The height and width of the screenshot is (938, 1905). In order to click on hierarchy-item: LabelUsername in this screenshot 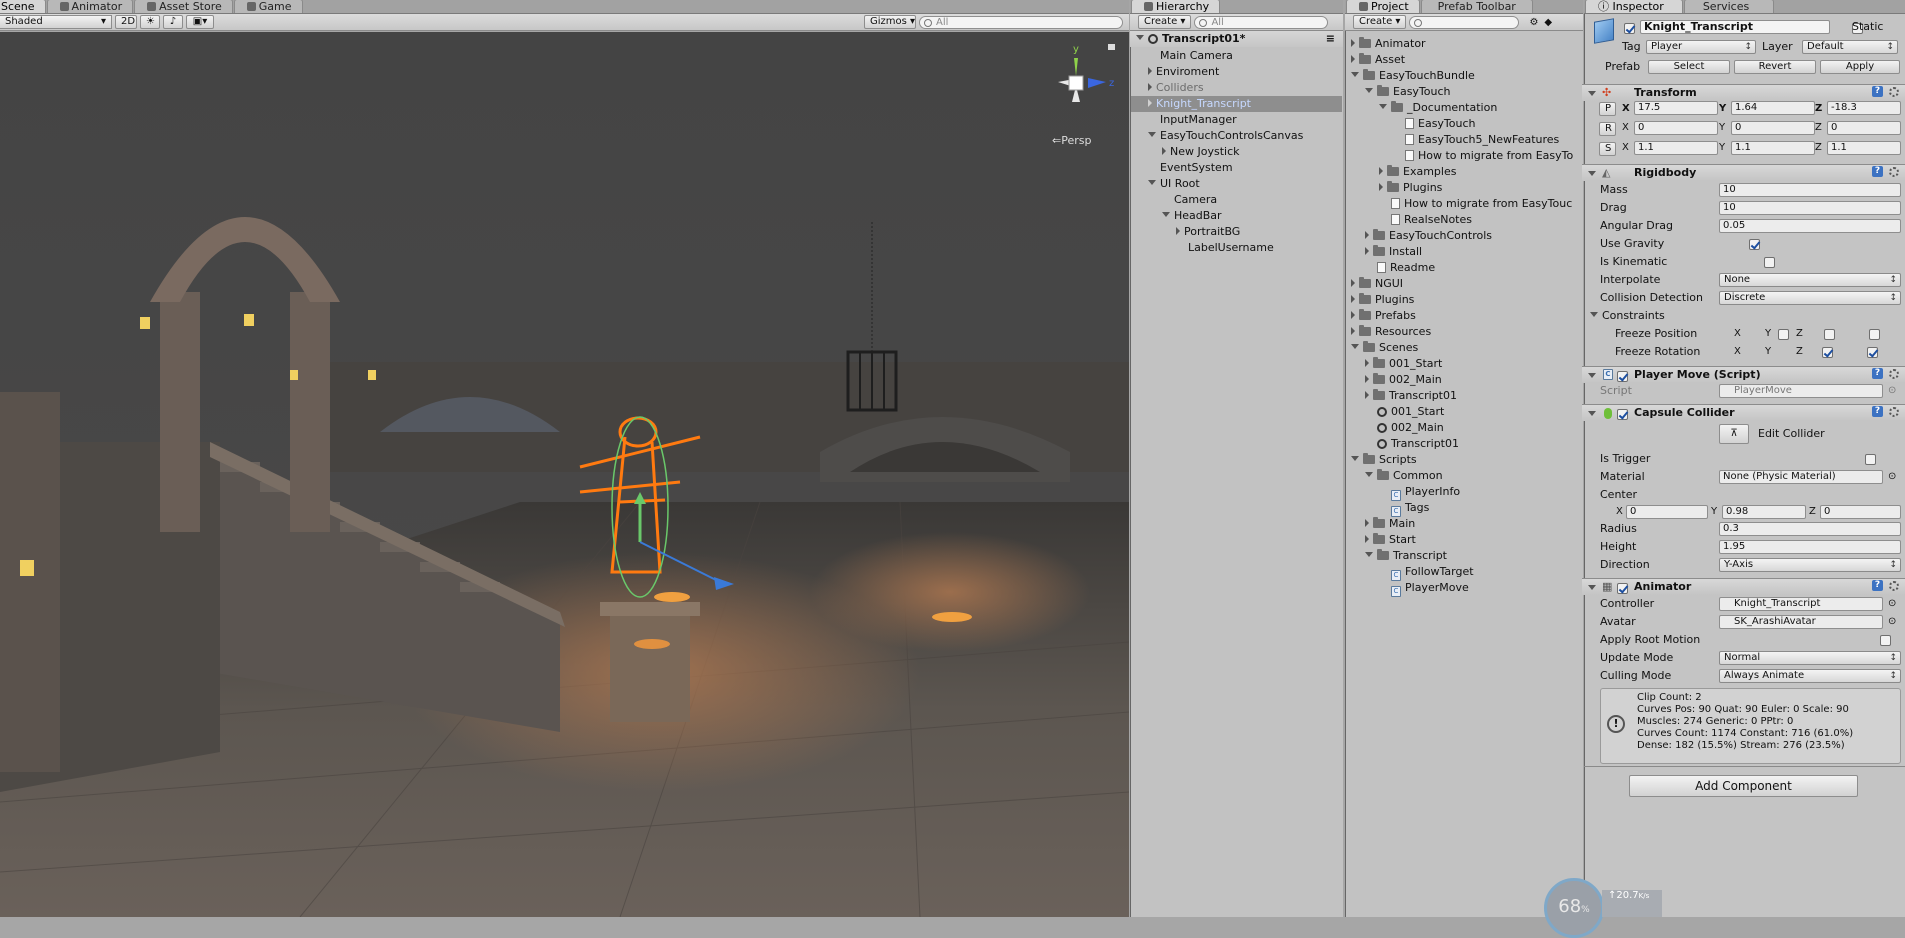, I will do `click(1231, 248)`.